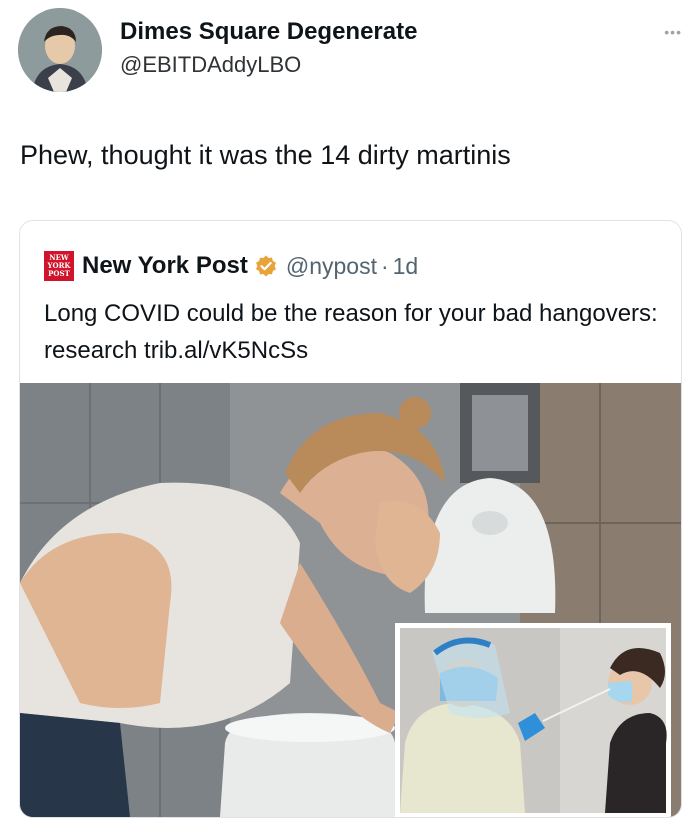 Image resolution: width=700 pixels, height=821 pixels. What do you see at coordinates (673, 32) in the screenshot?
I see `more-dots-icon: •••` at bounding box center [673, 32].